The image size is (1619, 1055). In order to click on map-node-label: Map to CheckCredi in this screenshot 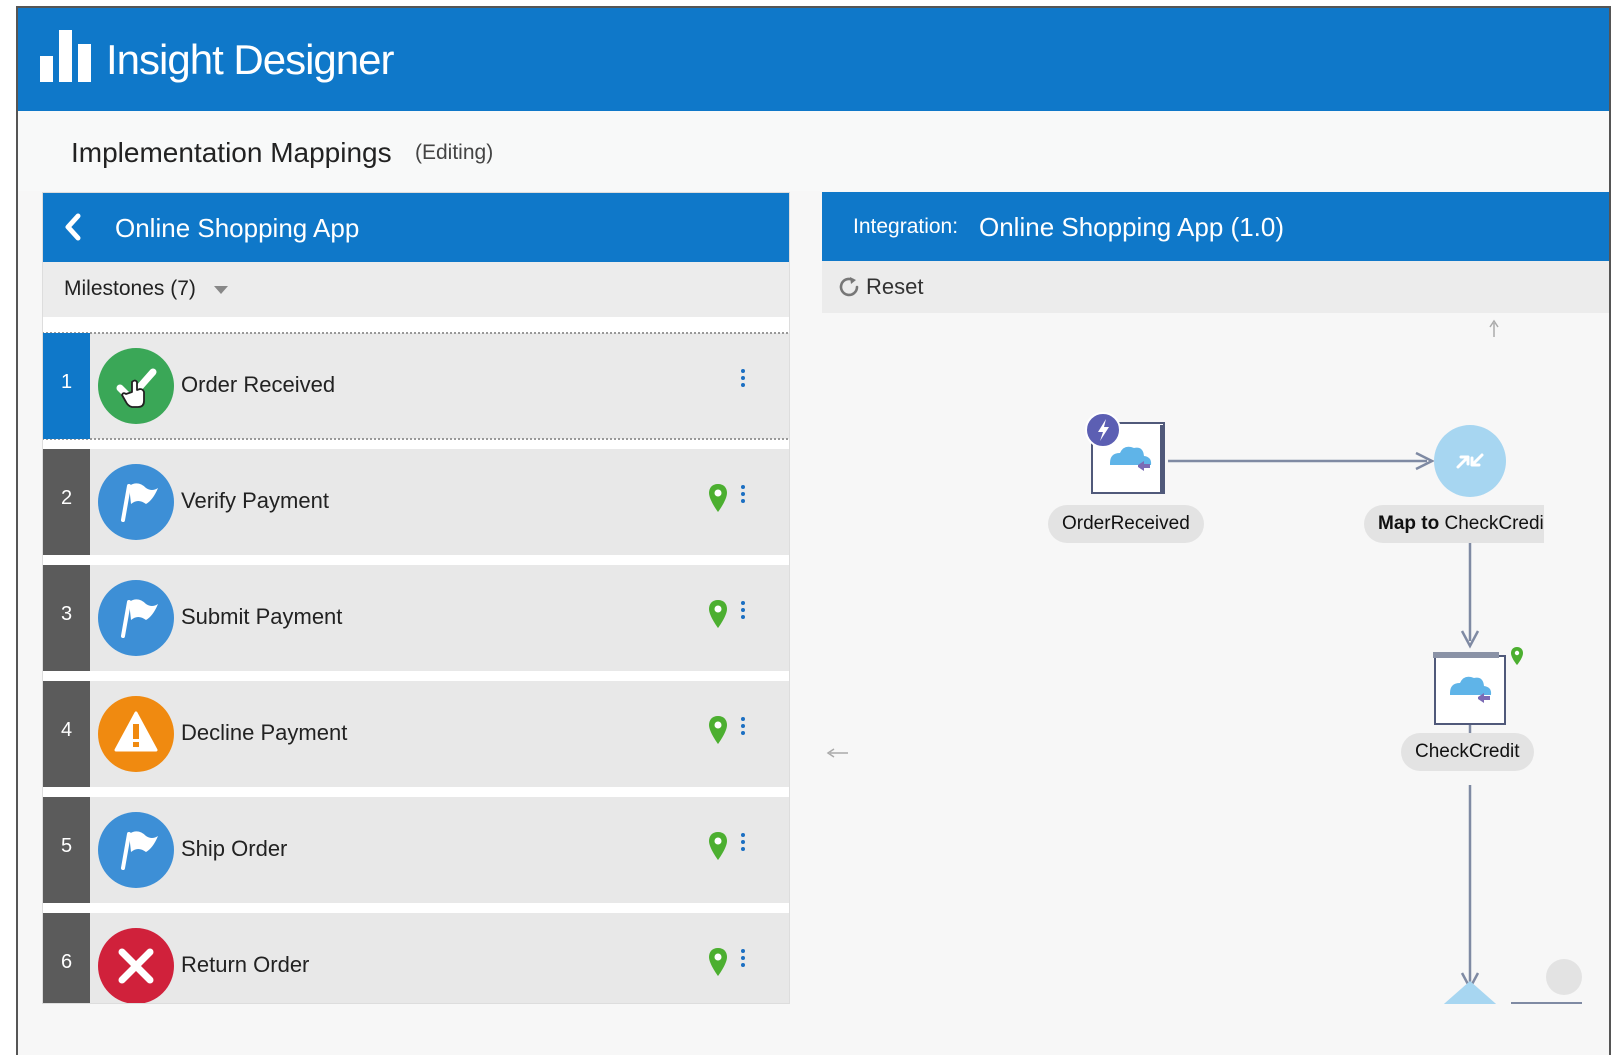, I will do `click(1454, 524)`.